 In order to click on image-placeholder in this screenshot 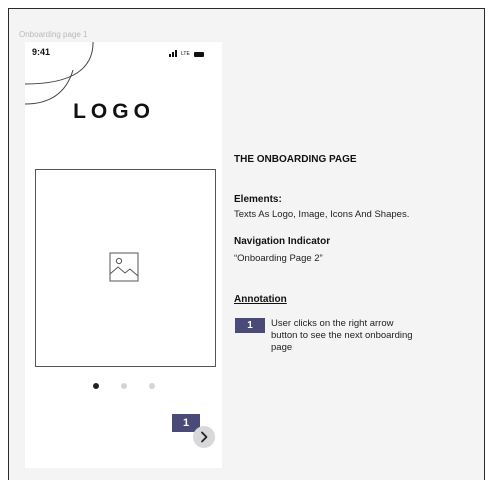, I will do `click(125, 268)`.